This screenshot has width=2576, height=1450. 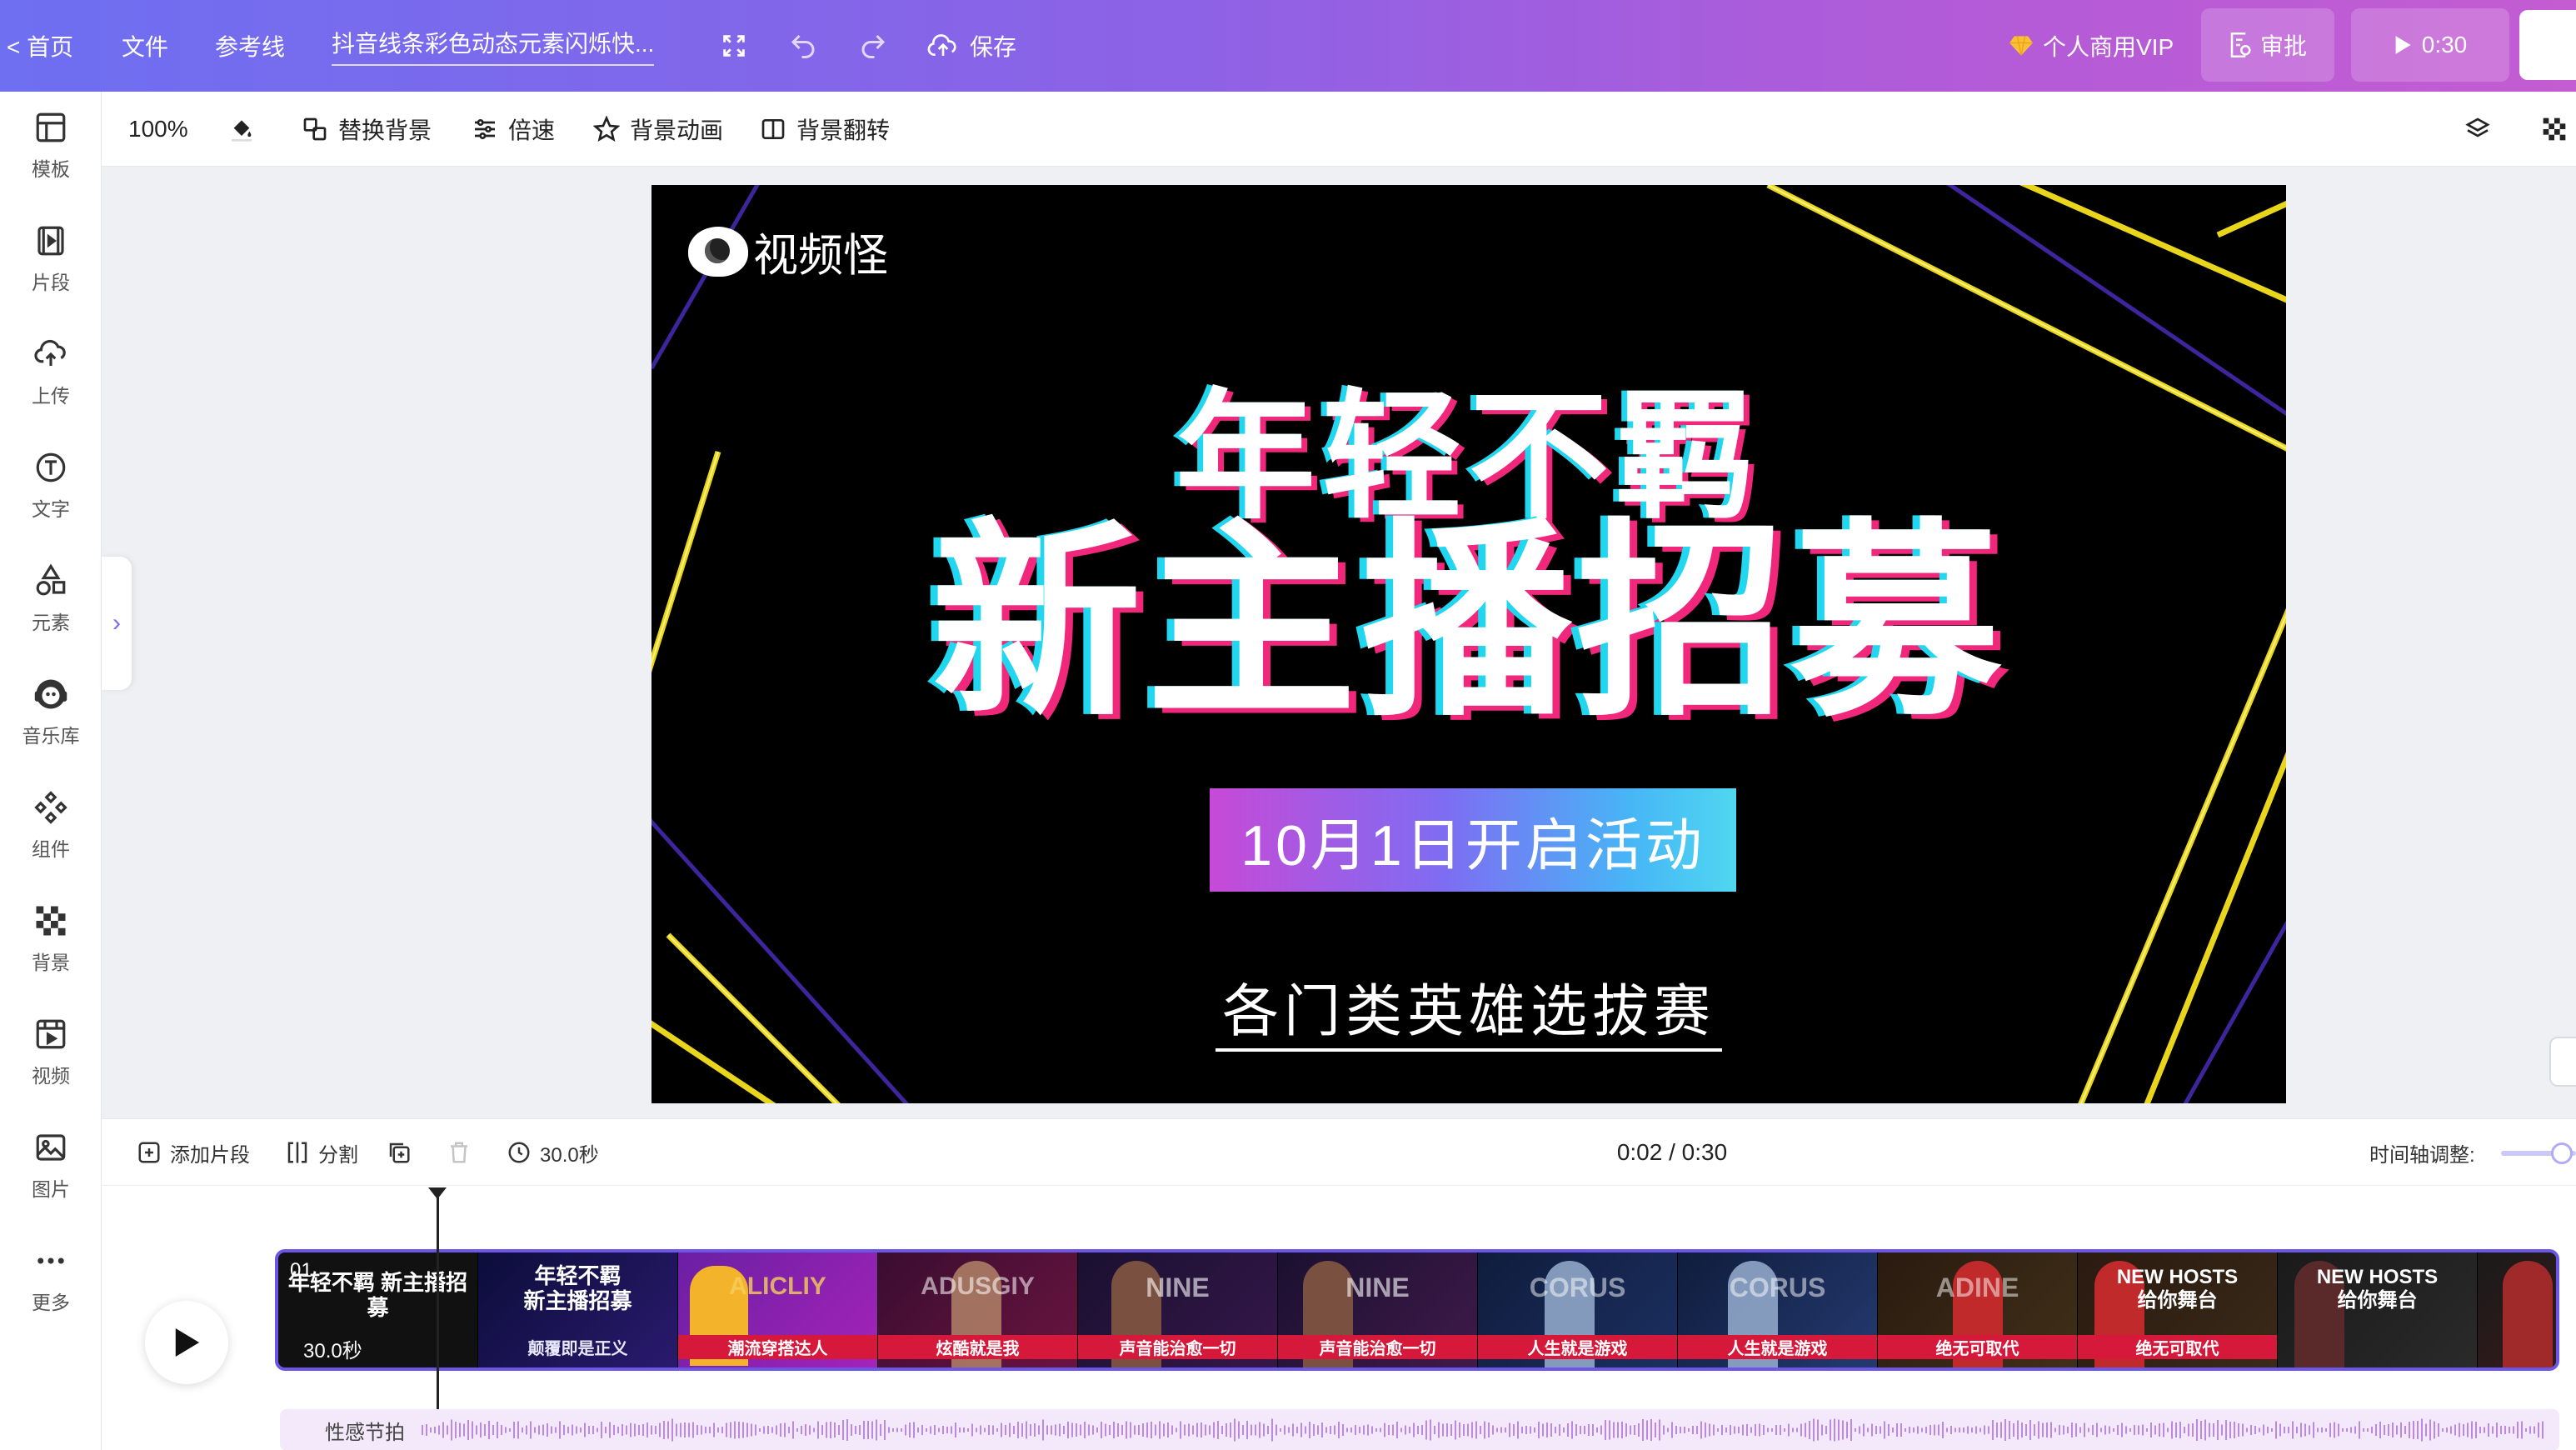 What do you see at coordinates (1577, 1287) in the screenshot?
I see `thumbnail-title: CORUS` at bounding box center [1577, 1287].